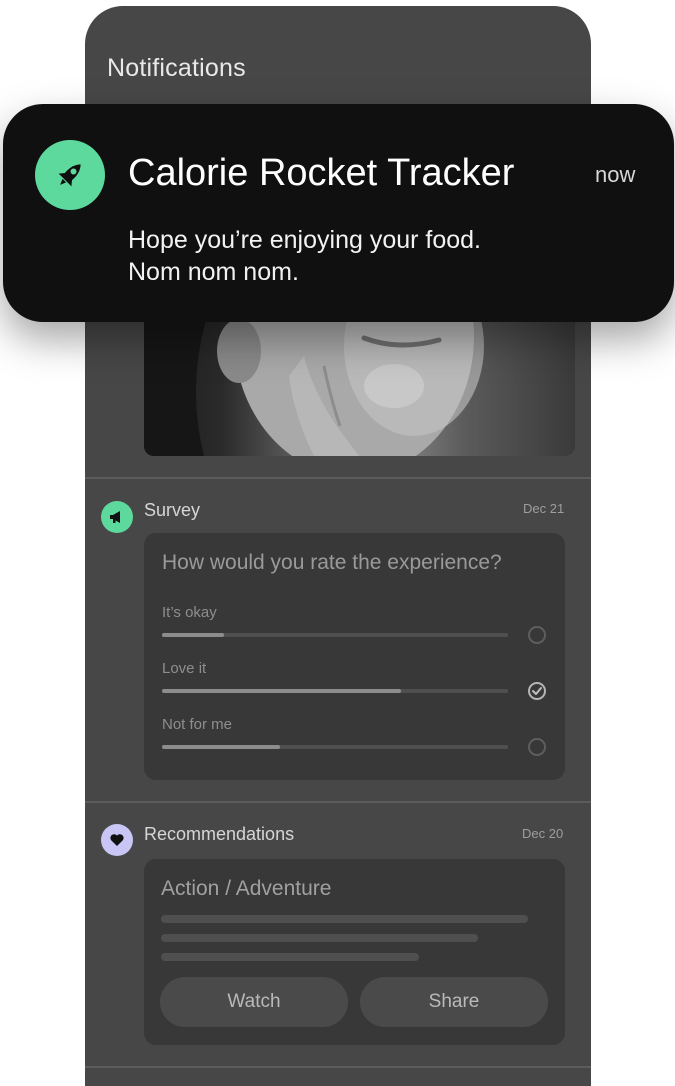 The image size is (675, 1086). I want to click on survey-title: Survey, so click(172, 510).